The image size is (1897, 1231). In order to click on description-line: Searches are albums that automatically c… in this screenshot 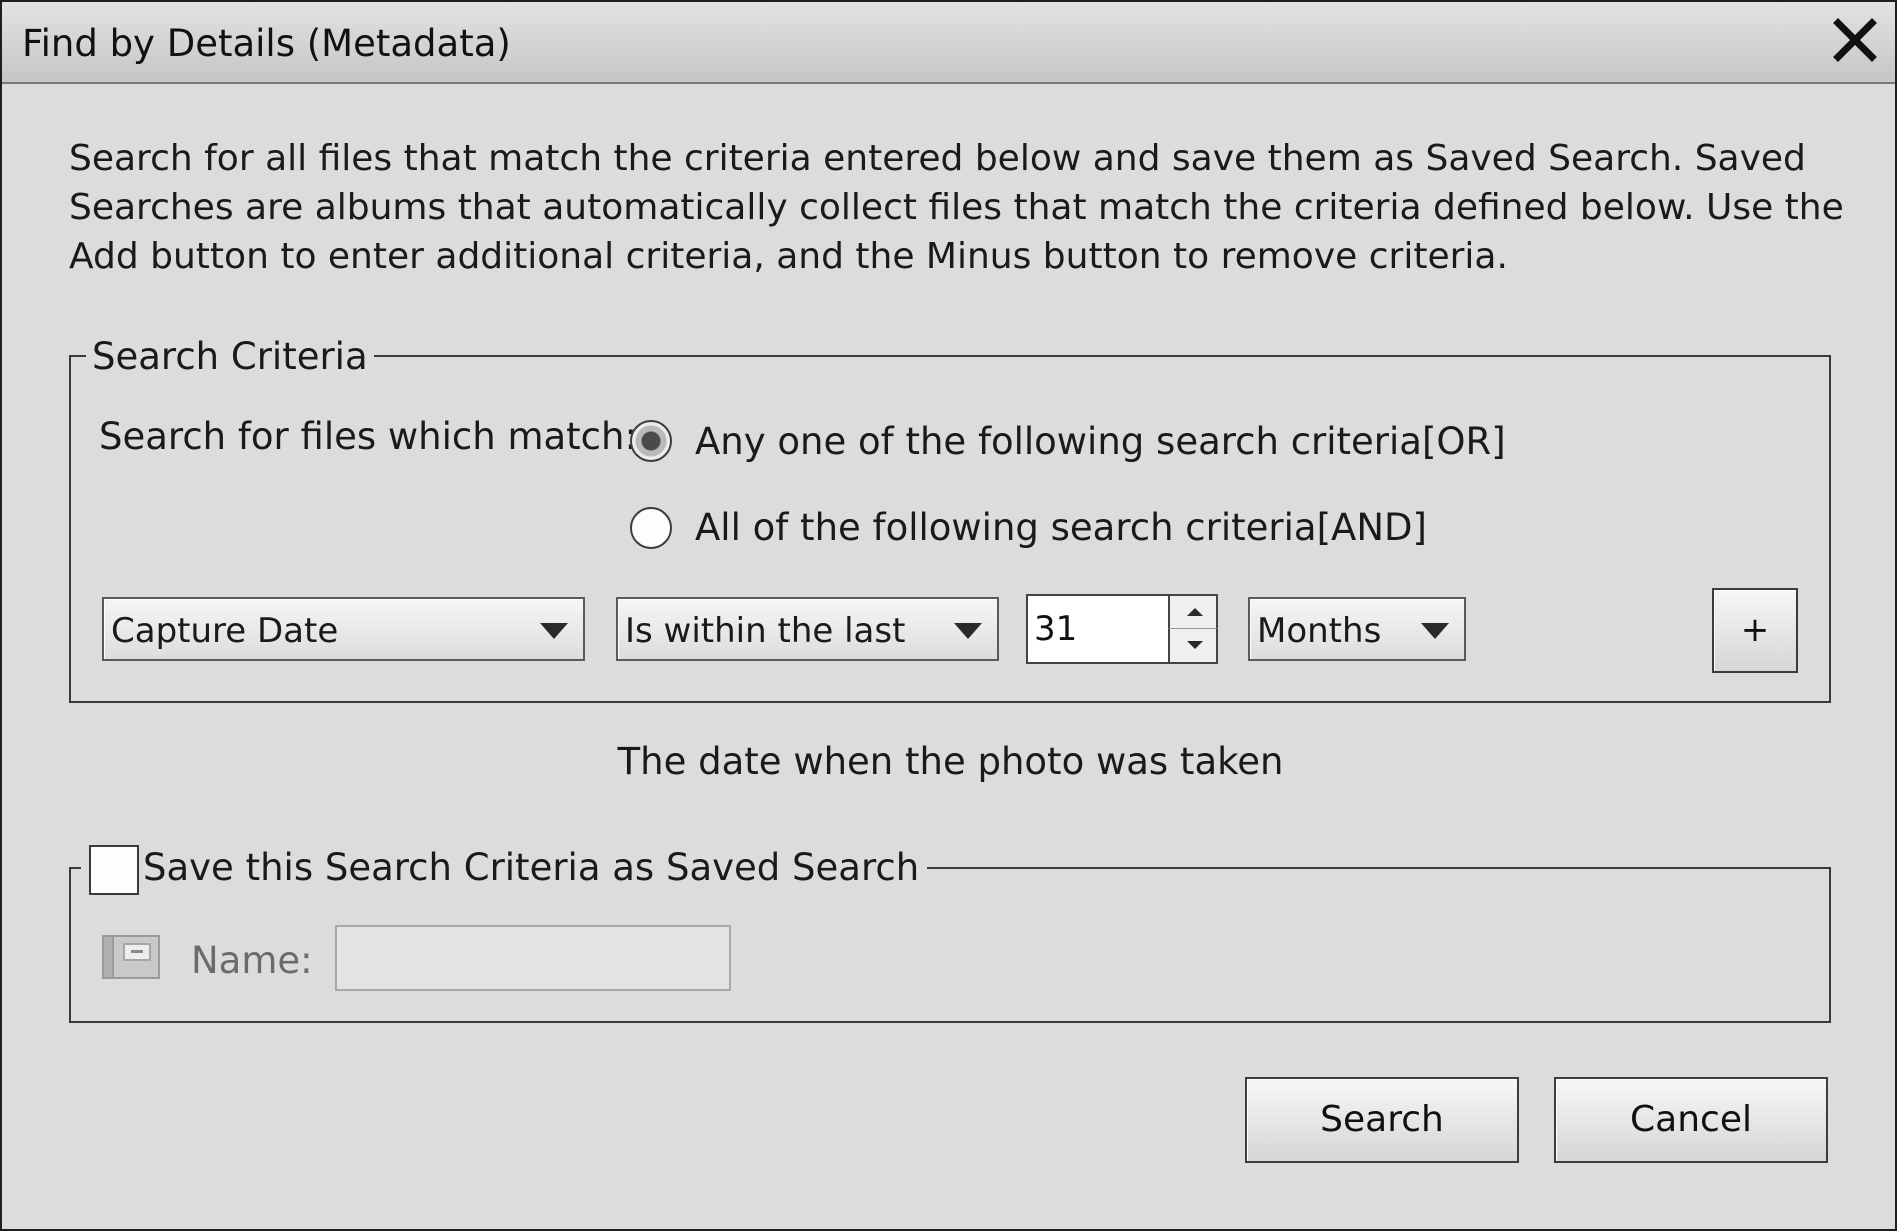, I will do `click(956, 207)`.